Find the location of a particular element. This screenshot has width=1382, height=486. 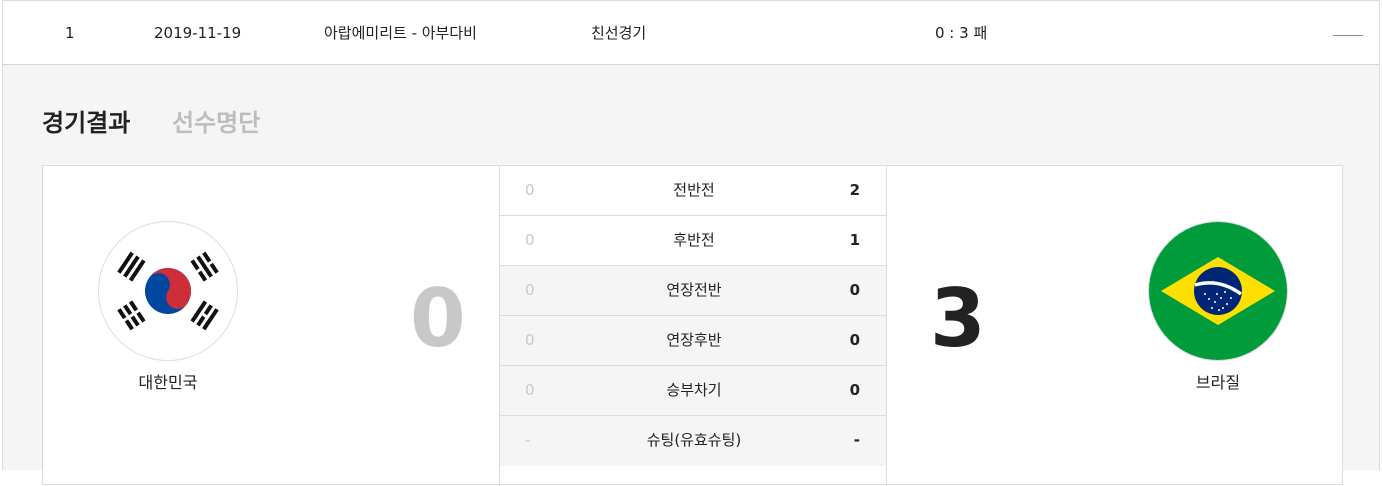

period-label: 슈팅(유효슈팅) is located at coordinates (694, 440).